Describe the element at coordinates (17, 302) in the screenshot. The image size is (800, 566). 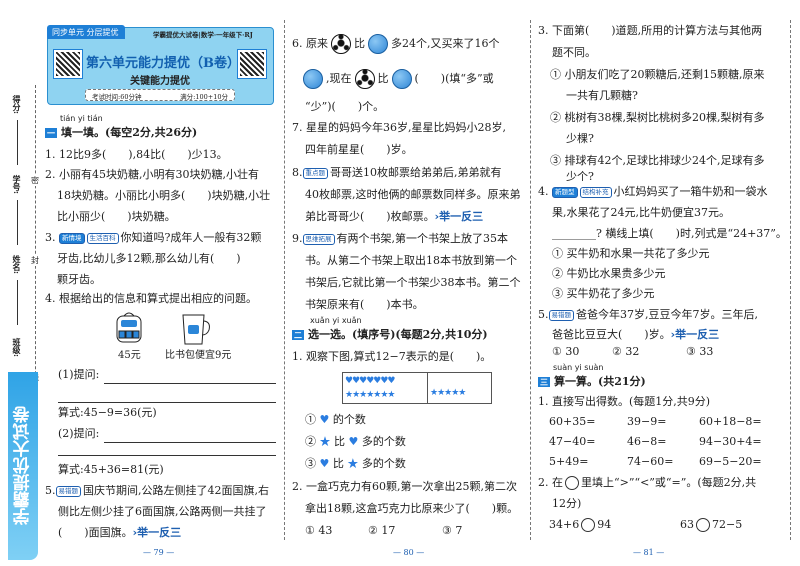
I see `name-line` at that location.